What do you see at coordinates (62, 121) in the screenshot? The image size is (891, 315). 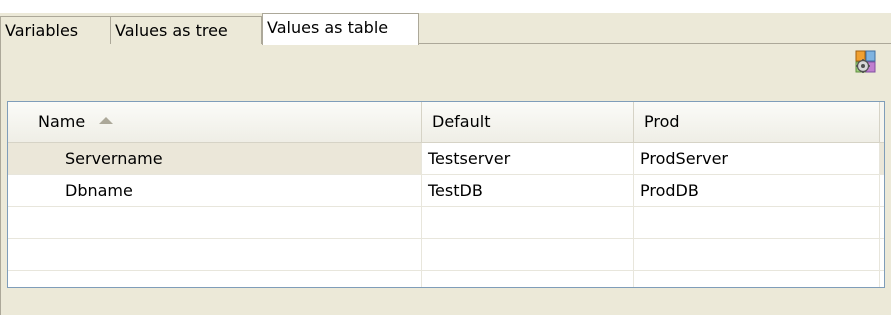 I see `column-header-name-label: Name` at bounding box center [62, 121].